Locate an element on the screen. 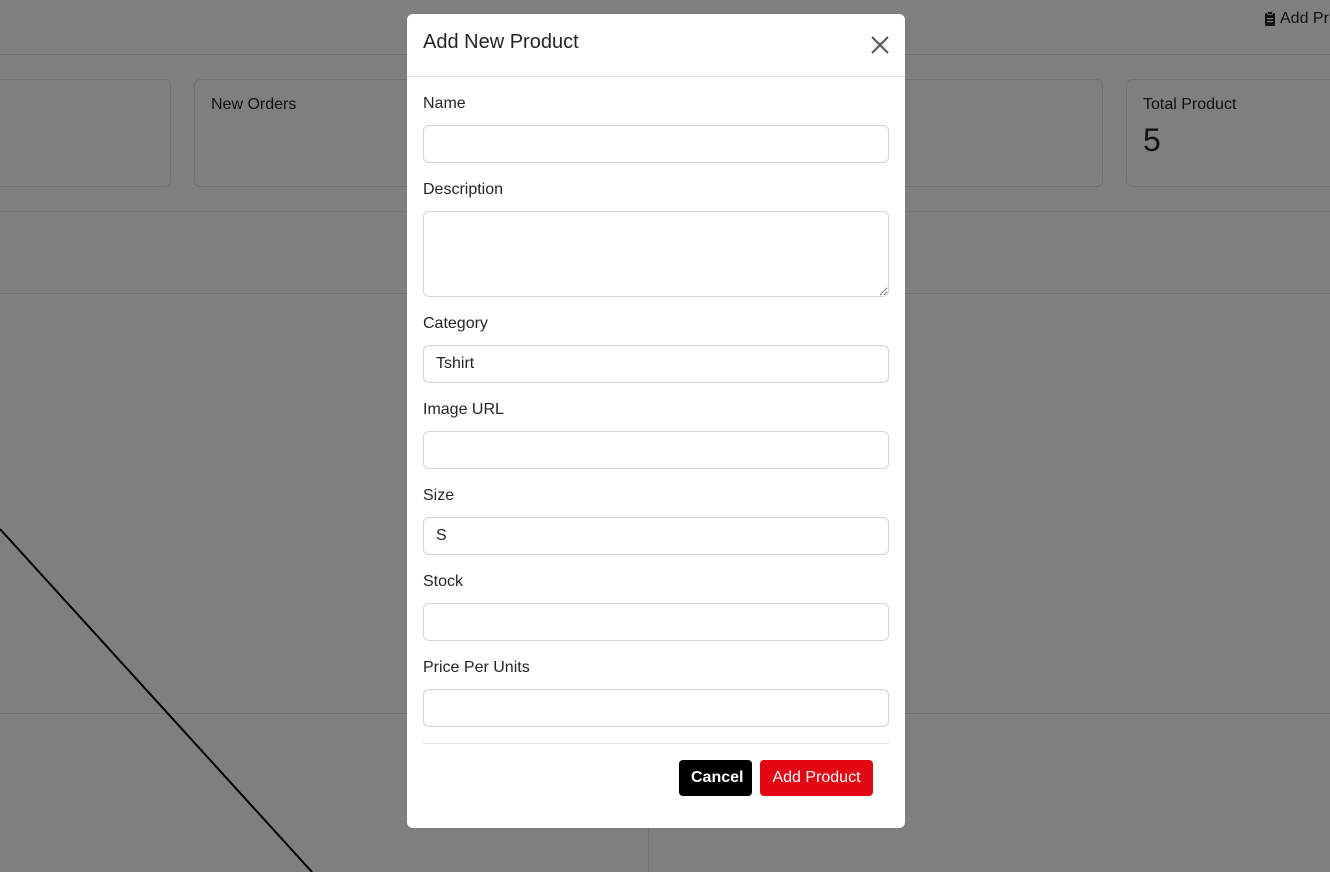  image-url-label: Image URL is located at coordinates (463, 409).